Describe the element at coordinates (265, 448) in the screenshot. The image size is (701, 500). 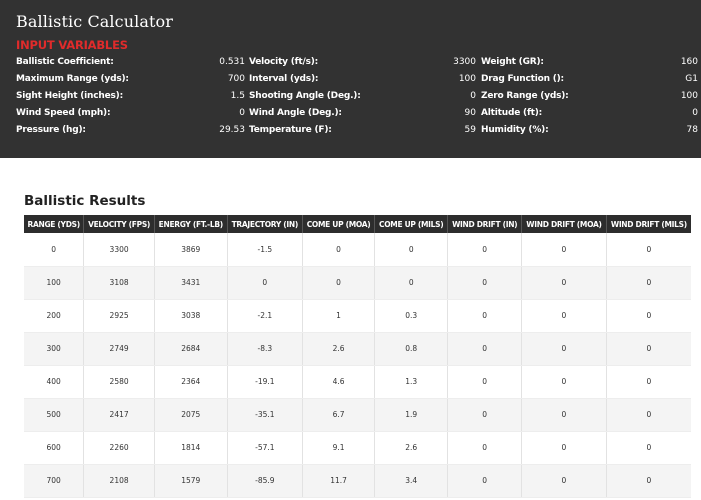
I see `table-cell: -57.1` at that location.